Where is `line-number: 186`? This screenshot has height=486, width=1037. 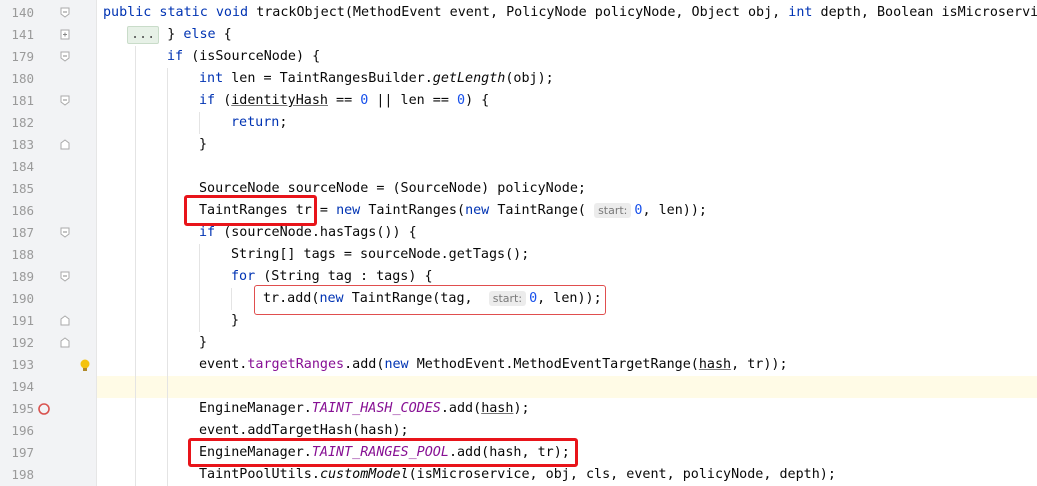
line-number: 186 is located at coordinates (22, 210).